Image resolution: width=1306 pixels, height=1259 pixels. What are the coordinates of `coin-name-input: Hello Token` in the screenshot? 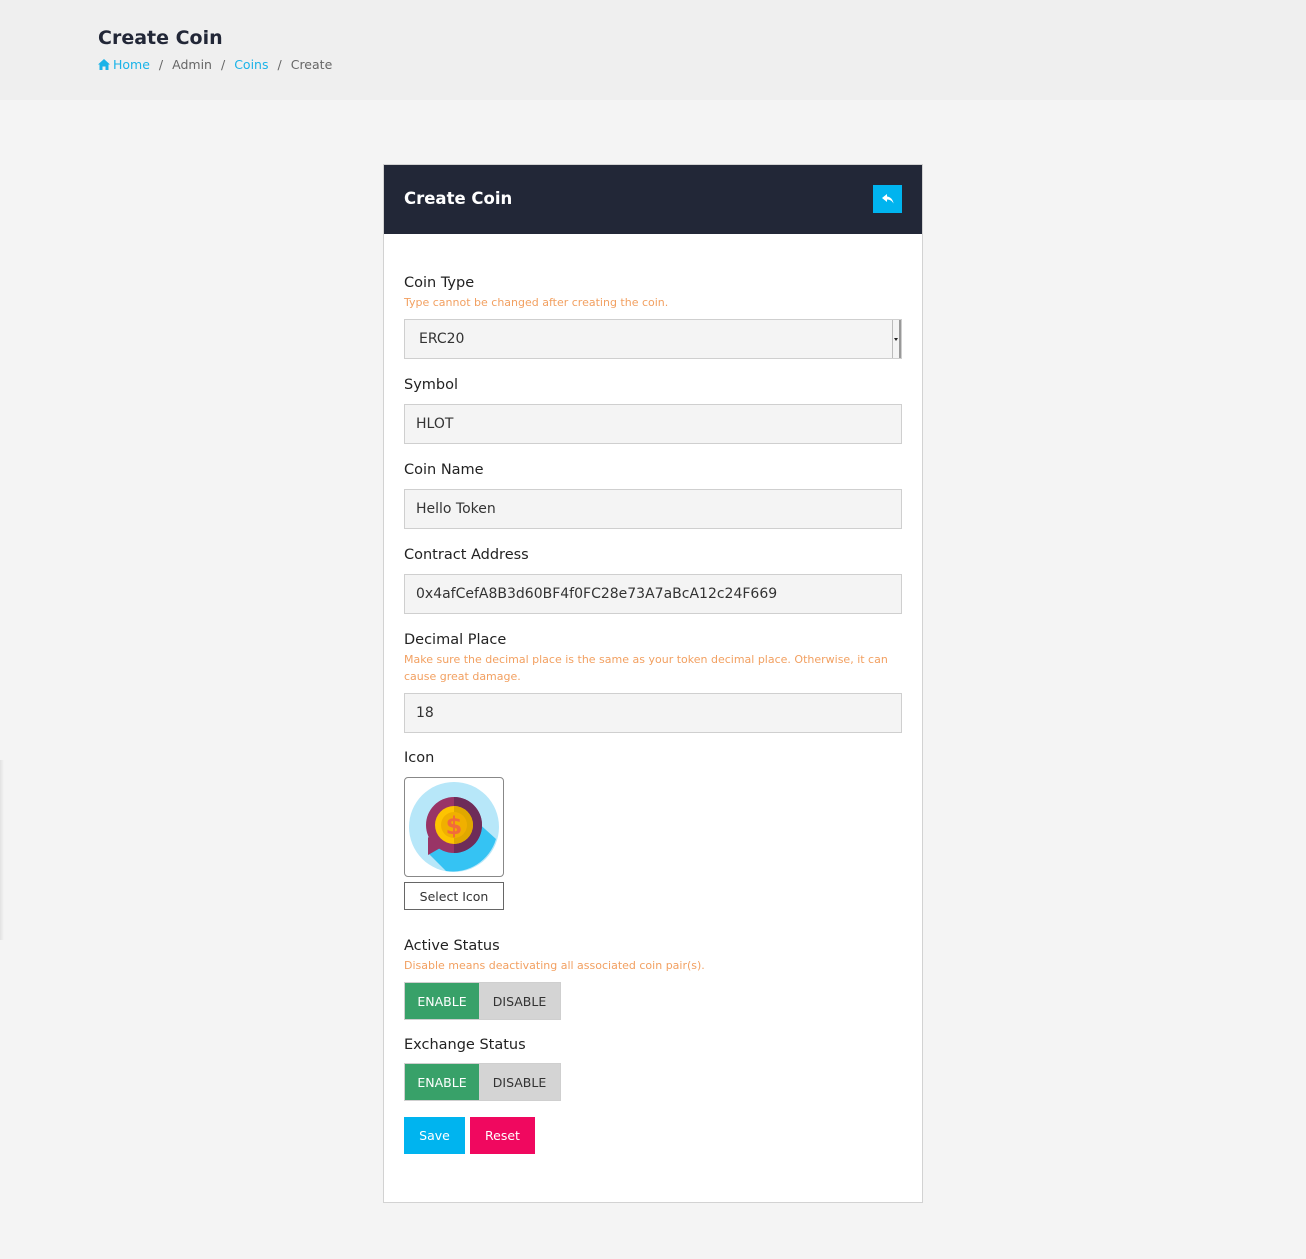 It's located at (653, 509).